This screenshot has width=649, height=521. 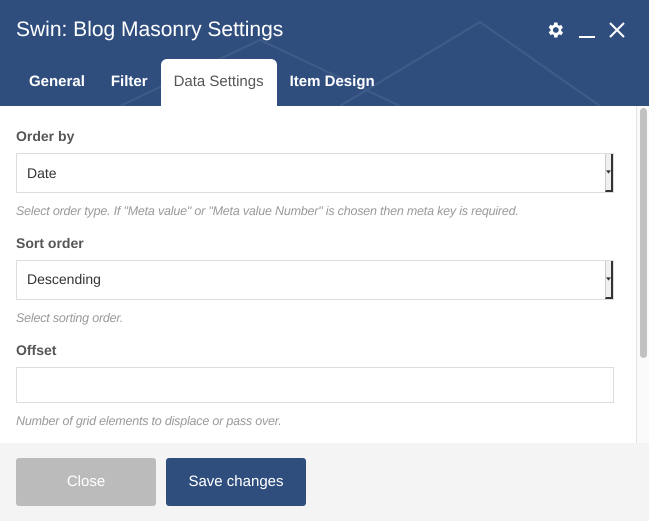 What do you see at coordinates (70, 318) in the screenshot?
I see `field-hint: Select sorting order.` at bounding box center [70, 318].